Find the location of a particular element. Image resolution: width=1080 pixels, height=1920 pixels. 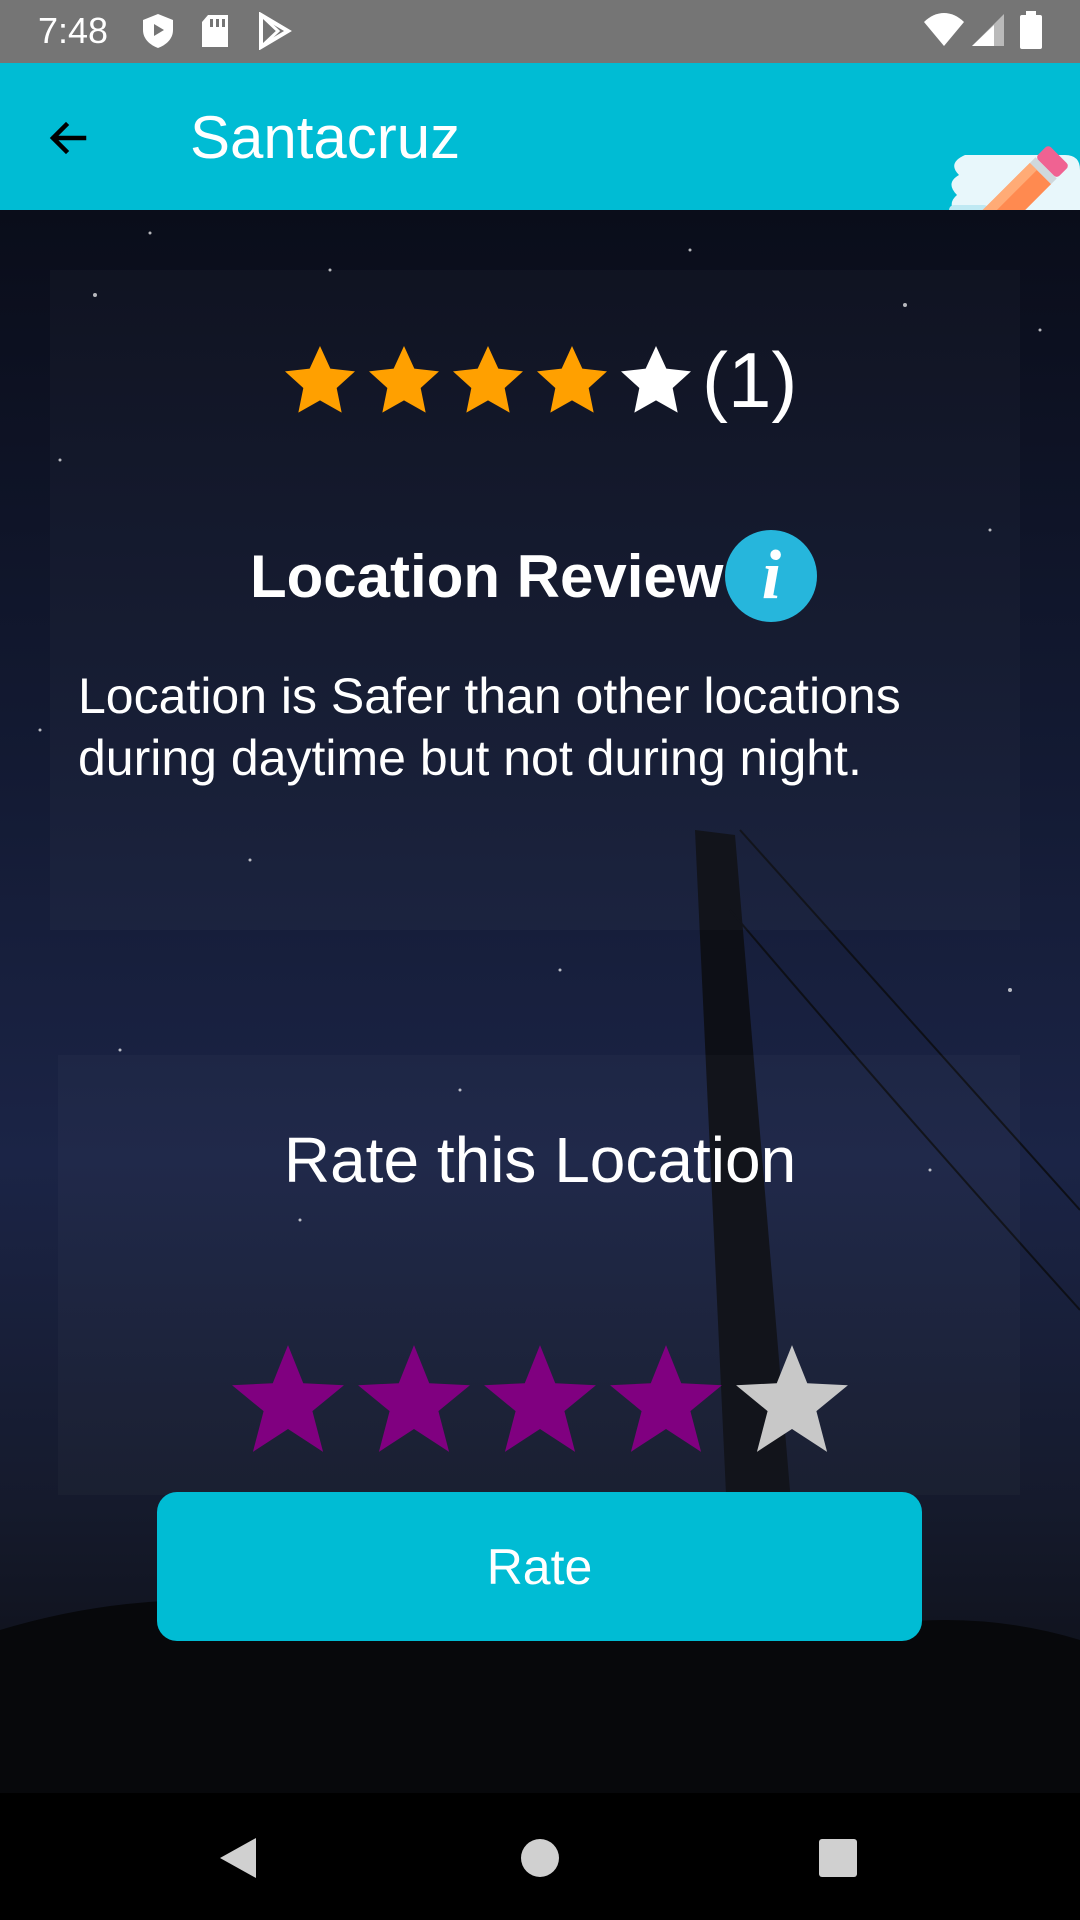

recents-square-icon is located at coordinates (838, 1858).